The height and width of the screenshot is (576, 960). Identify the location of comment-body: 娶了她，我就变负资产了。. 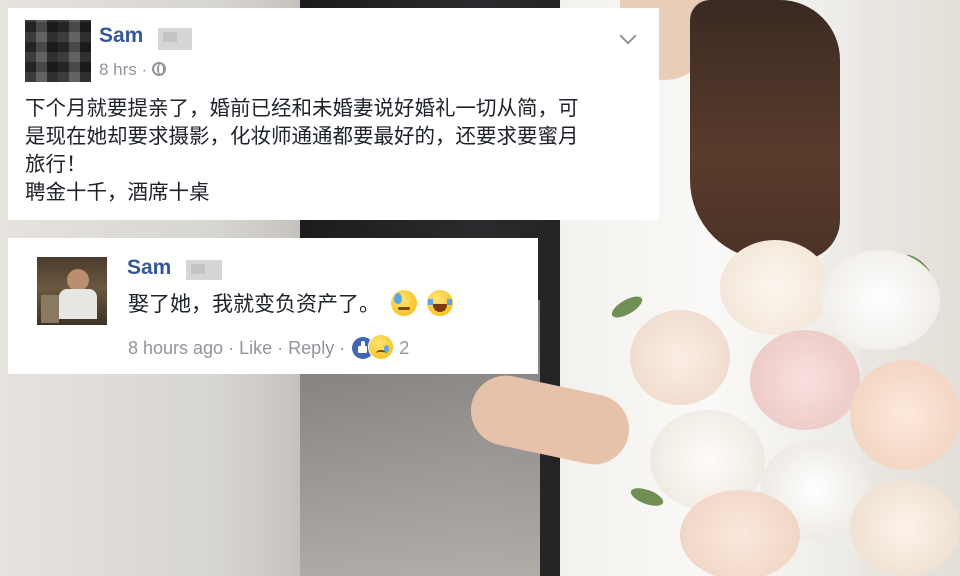
(291, 303).